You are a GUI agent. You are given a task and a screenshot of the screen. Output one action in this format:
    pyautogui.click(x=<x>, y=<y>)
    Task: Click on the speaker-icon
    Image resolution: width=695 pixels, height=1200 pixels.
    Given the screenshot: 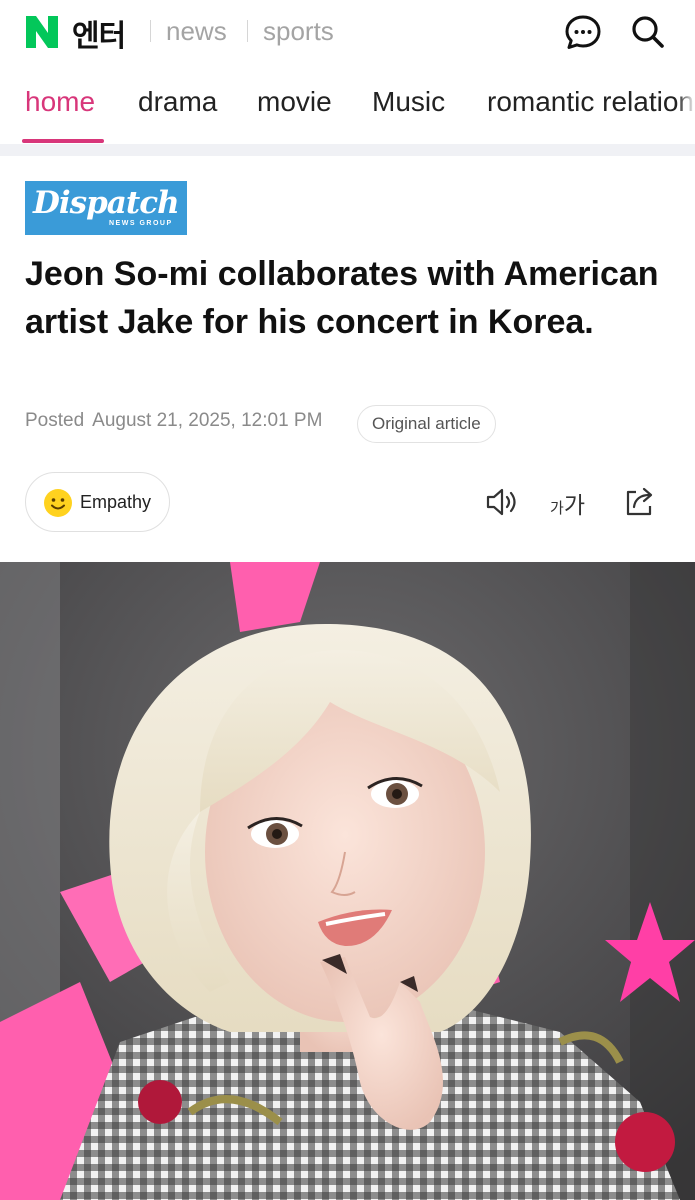 What is the action you would take?
    pyautogui.click(x=502, y=502)
    